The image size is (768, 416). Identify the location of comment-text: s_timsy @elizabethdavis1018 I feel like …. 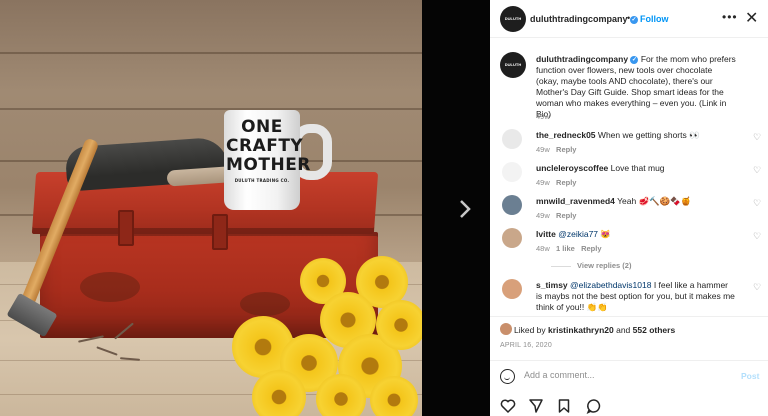
(635, 296).